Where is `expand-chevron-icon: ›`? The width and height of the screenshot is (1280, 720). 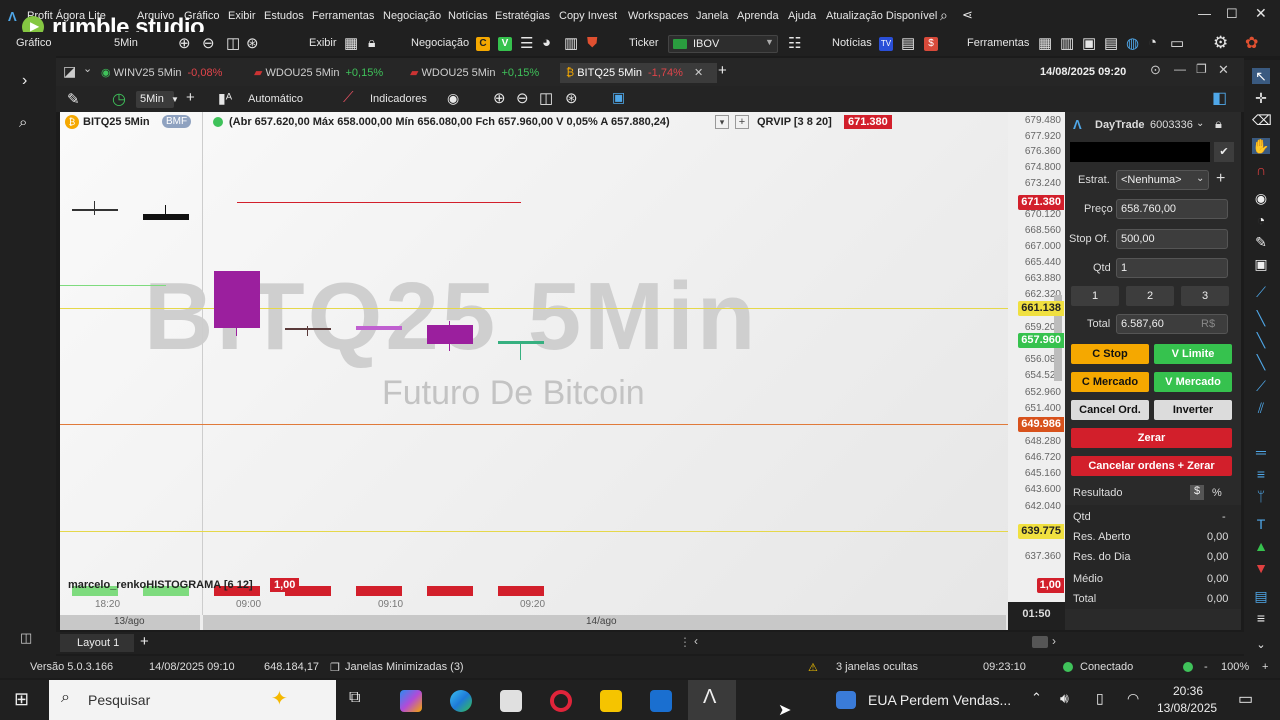 expand-chevron-icon: › is located at coordinates (24, 81).